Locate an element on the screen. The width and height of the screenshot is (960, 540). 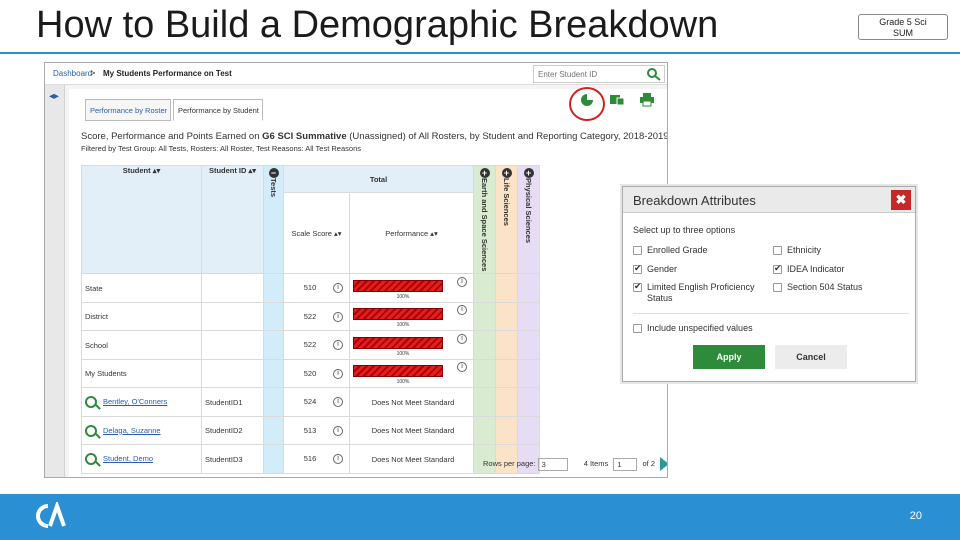
option-include-unspecified: Include unspecified values is located at coordinates (733, 328).